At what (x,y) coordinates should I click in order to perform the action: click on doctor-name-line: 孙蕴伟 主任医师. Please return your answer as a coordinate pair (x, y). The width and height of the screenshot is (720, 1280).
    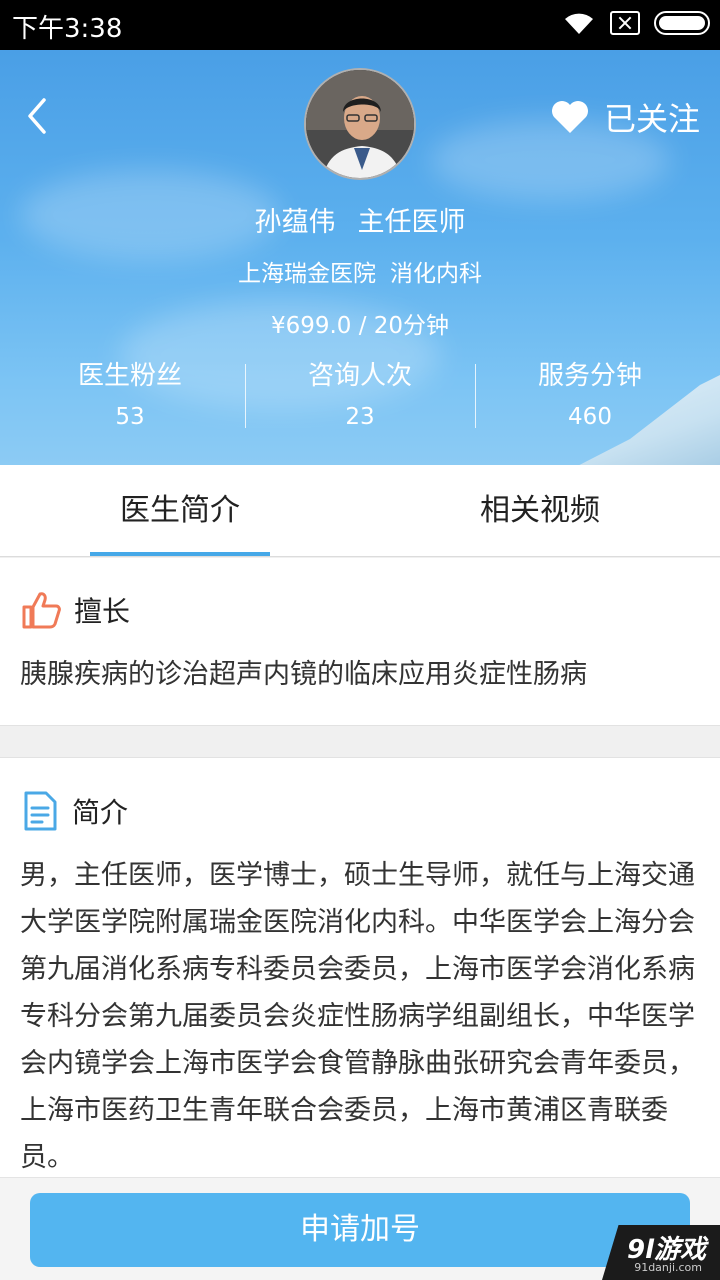
    Looking at the image, I should click on (360, 219).